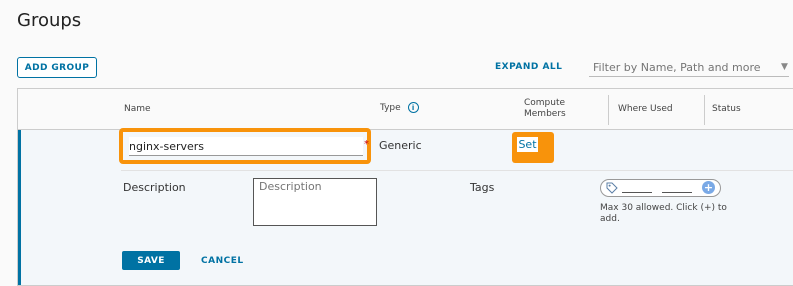 Image resolution: width=793 pixels, height=286 pixels. I want to click on save-button: SAVE, so click(151, 260).